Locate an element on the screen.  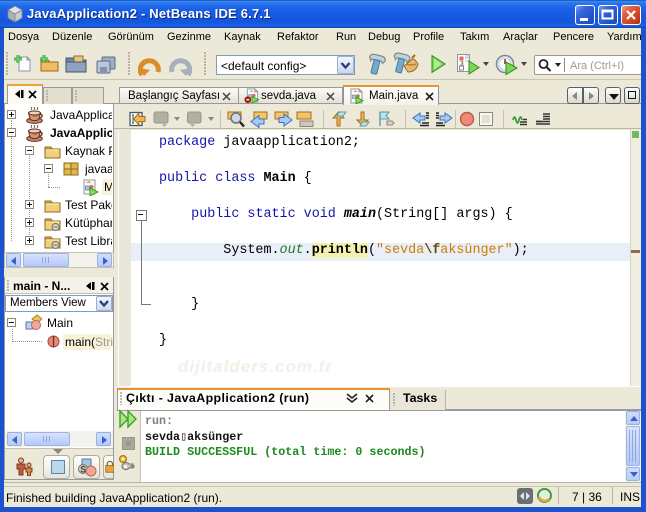
svg-text: S is located at coordinates (83, 470).